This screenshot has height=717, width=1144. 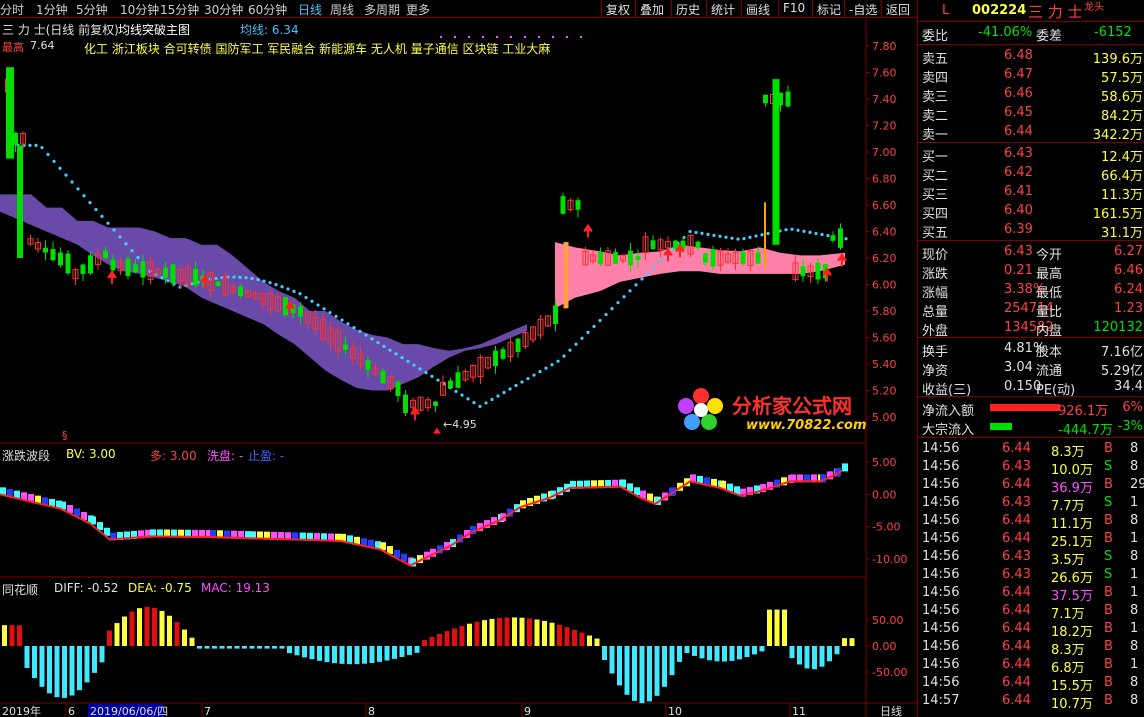 I want to click on buy-row: 买三 6.41 11.3万, so click(x=1031, y=193).